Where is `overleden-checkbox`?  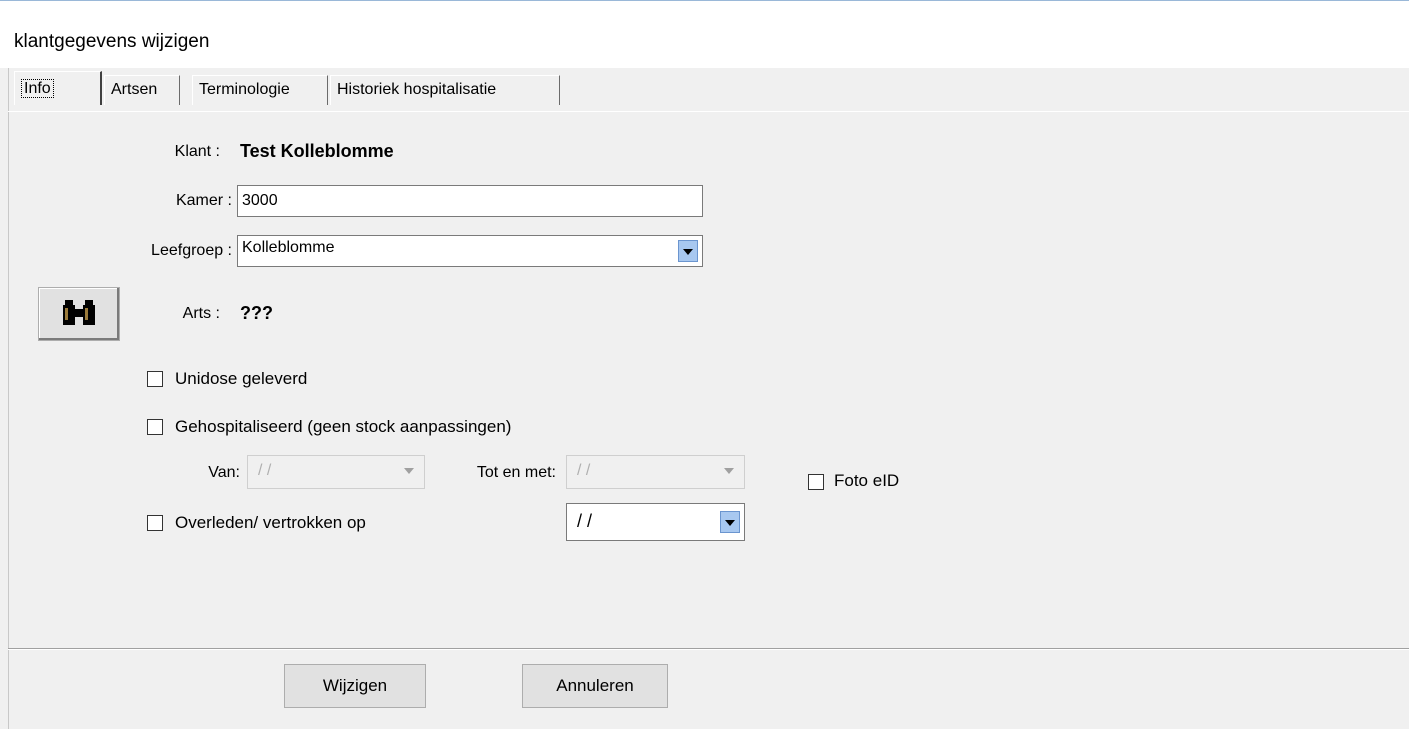
overleden-checkbox is located at coordinates (155, 523).